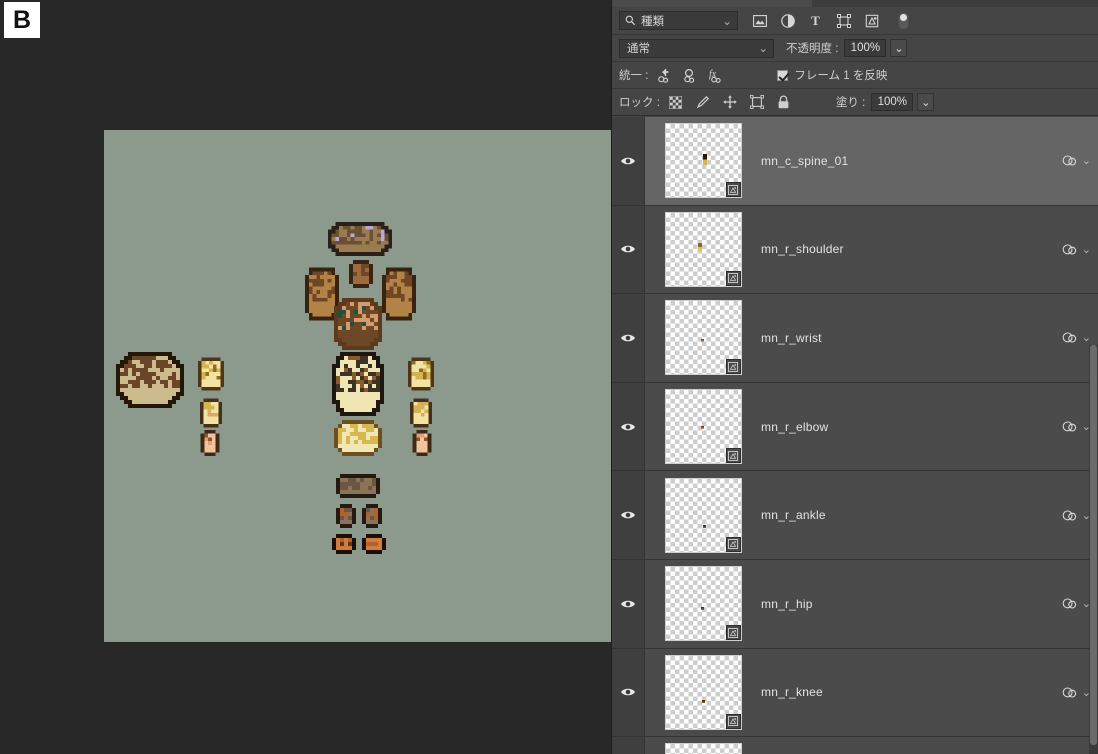 This screenshot has height=754, width=1098. I want to click on search-icon, so click(630, 20).